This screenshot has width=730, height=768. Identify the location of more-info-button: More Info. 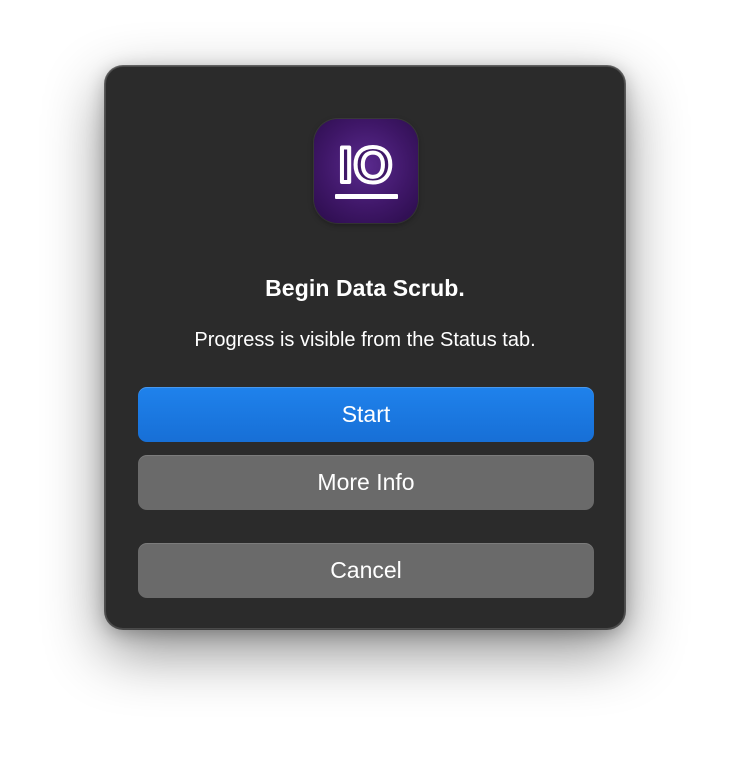
(366, 482).